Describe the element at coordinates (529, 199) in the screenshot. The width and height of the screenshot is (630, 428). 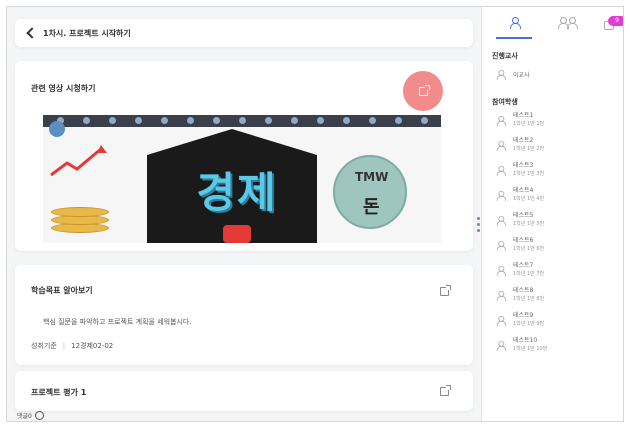
I see `student-class: 1학년 1반 4번` at that location.